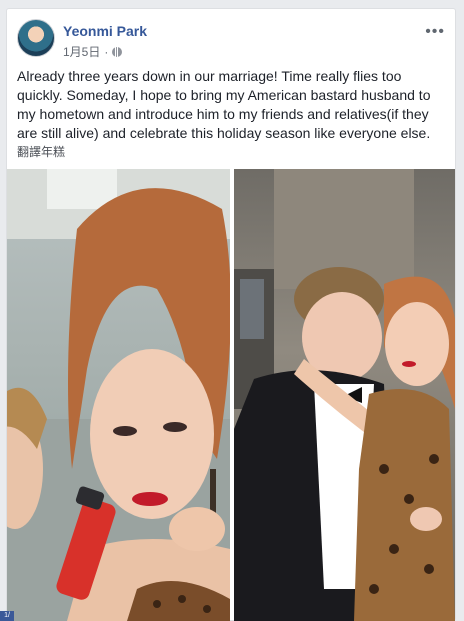  Describe the element at coordinates (7, 616) in the screenshot. I see `corner-tag: 1/` at that location.